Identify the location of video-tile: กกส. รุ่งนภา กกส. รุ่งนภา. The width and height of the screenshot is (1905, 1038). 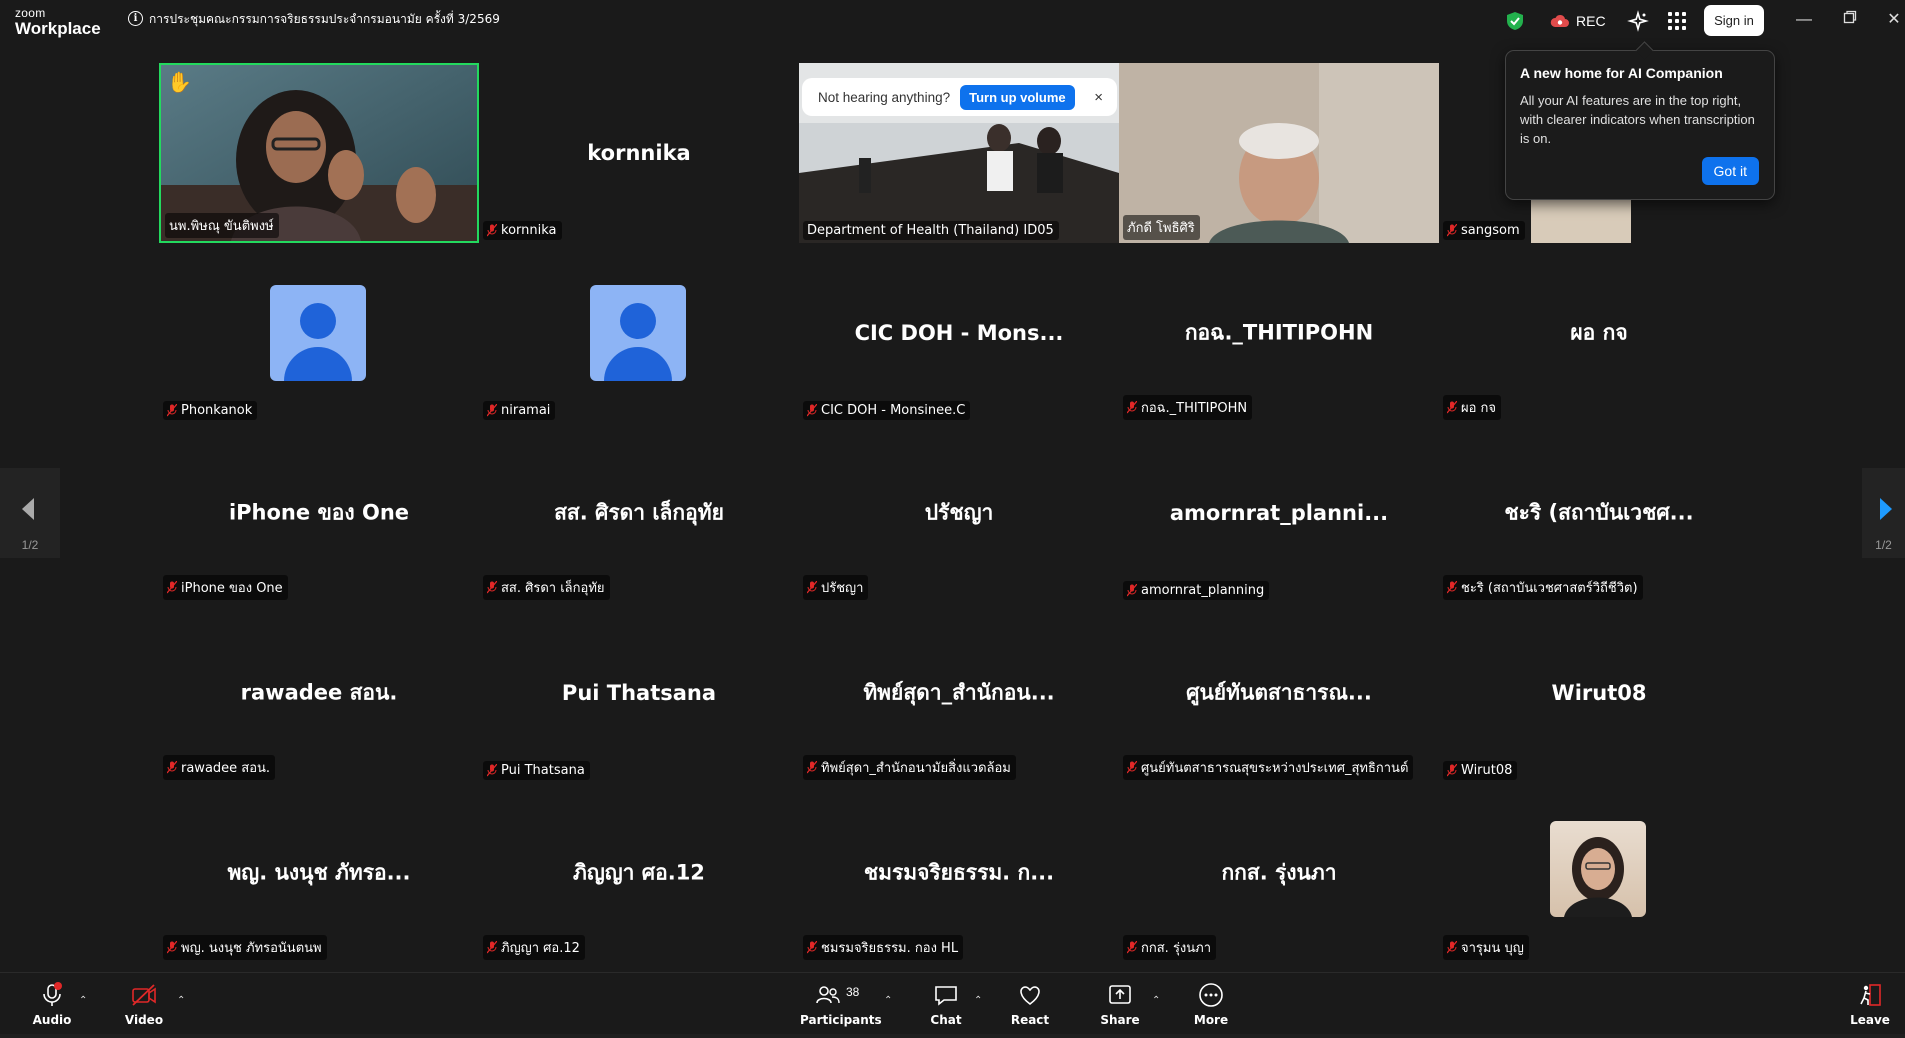
(1279, 873).